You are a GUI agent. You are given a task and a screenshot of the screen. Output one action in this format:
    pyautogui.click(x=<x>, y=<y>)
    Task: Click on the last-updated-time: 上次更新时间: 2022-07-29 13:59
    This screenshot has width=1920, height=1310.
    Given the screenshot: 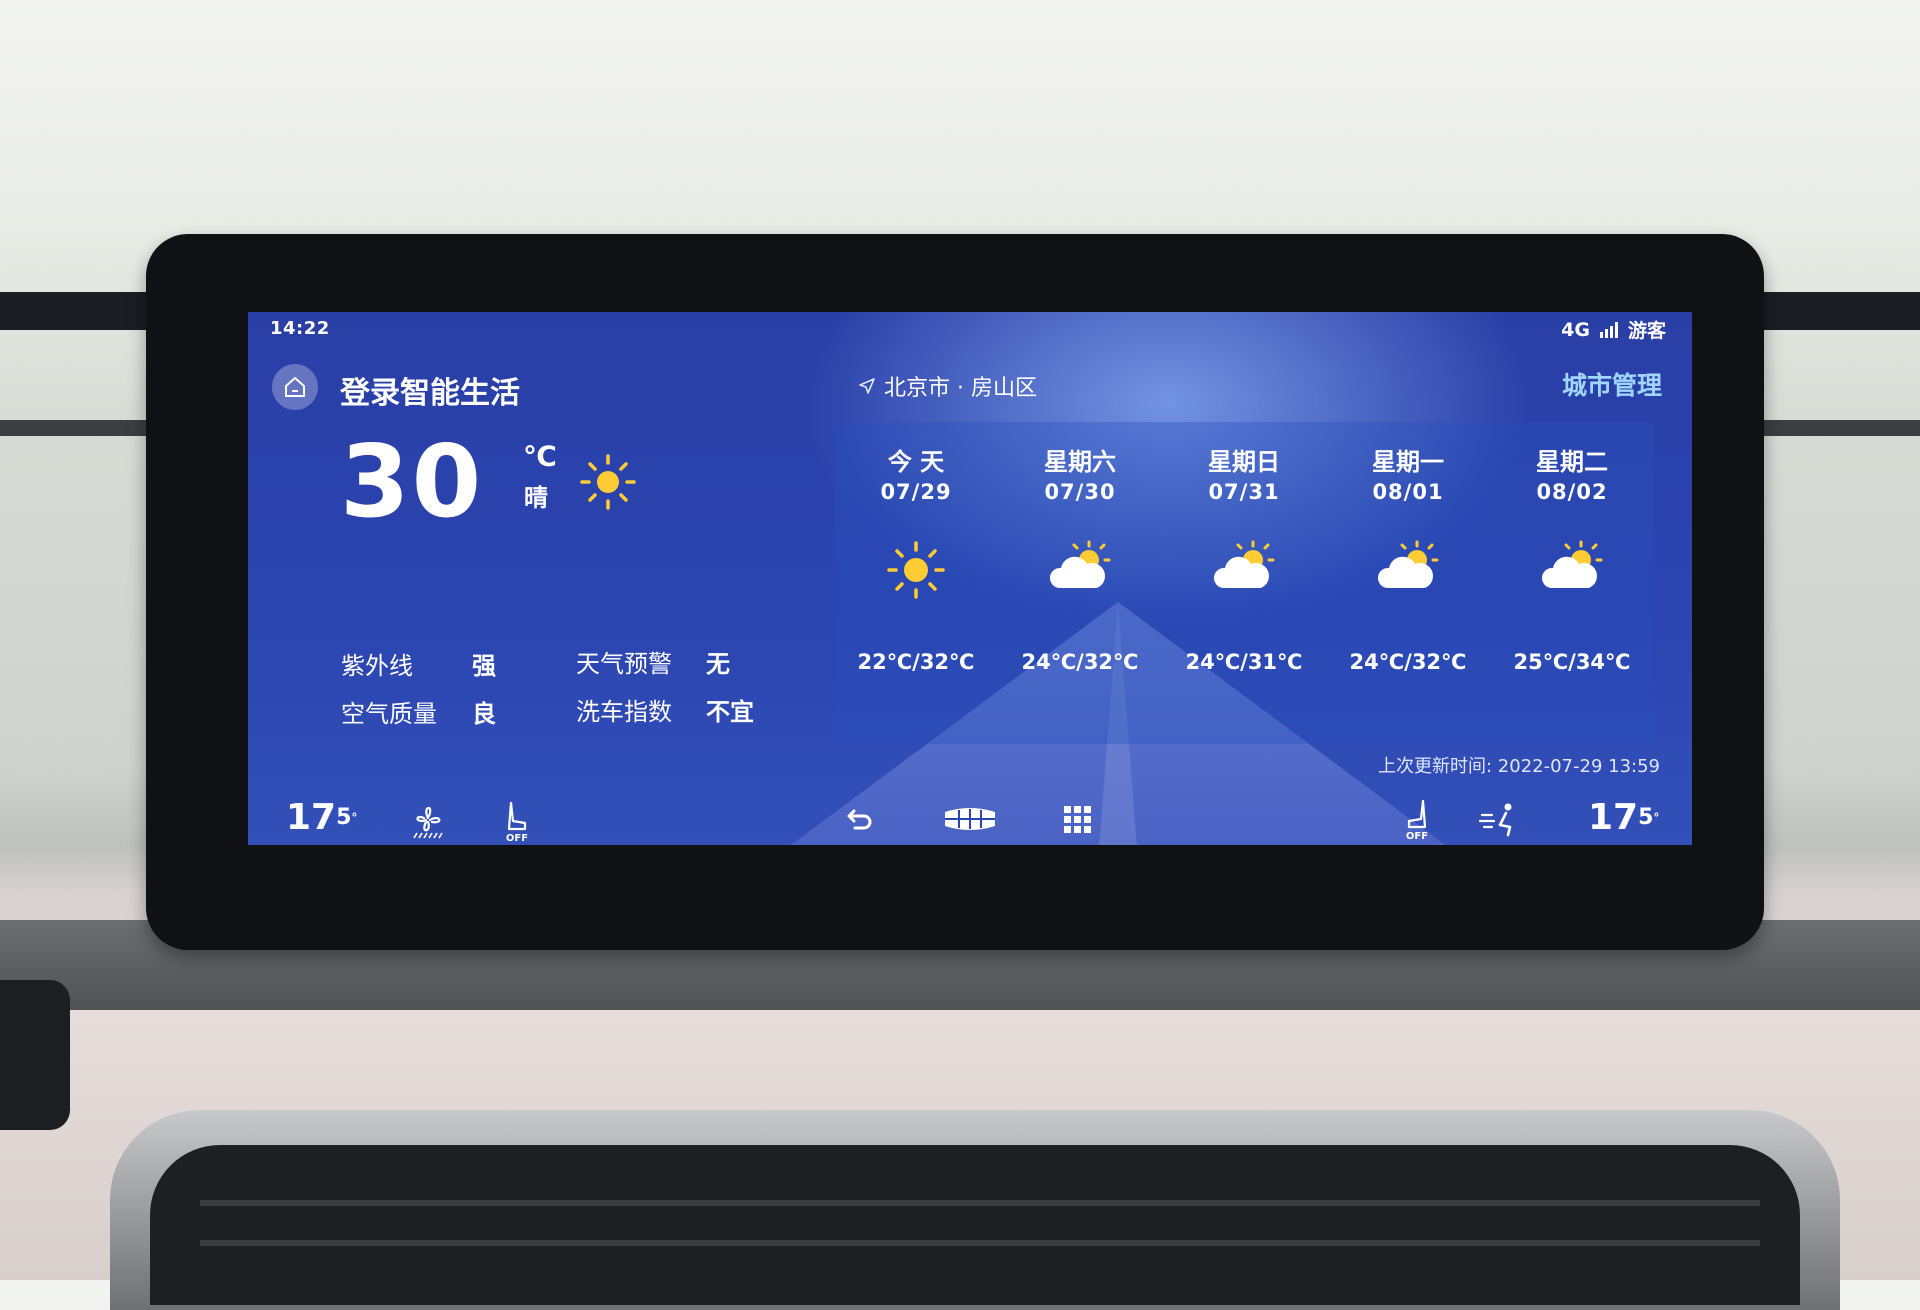 What is the action you would take?
    pyautogui.click(x=1519, y=766)
    